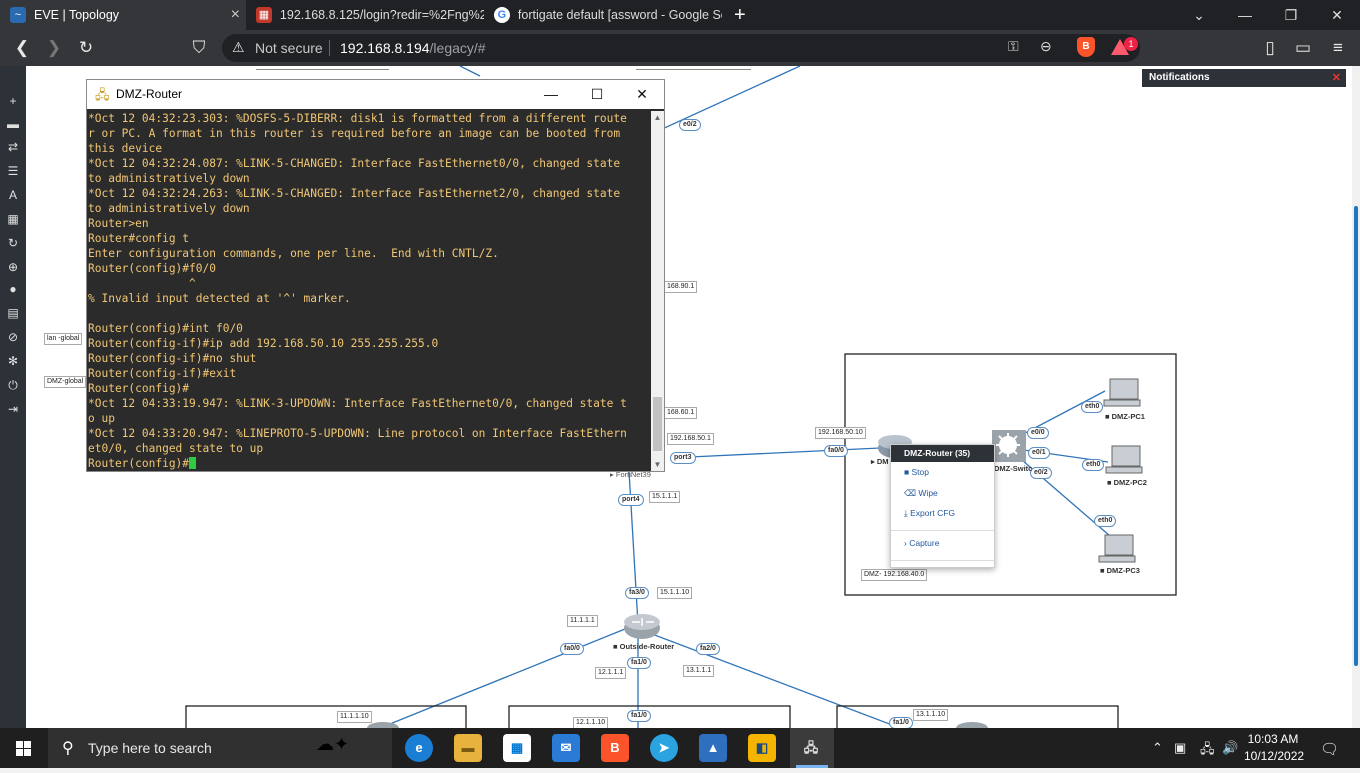 The image size is (1360, 773). I want to click on brave-shield-icon: B, so click(1086, 47).